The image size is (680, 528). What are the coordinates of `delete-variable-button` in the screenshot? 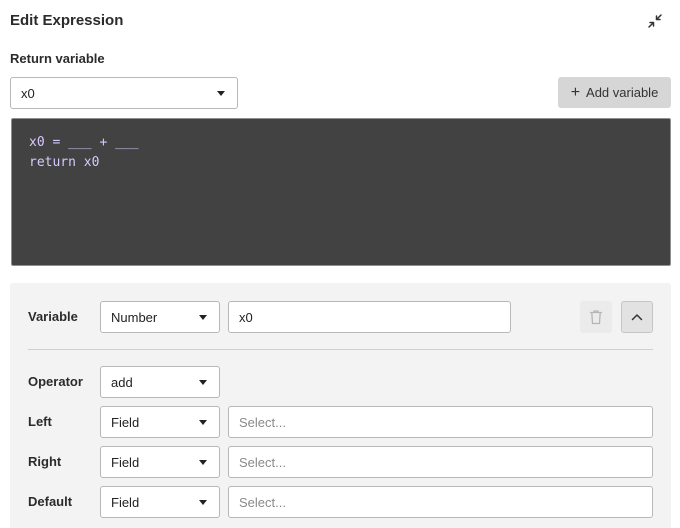 It's located at (596, 317).